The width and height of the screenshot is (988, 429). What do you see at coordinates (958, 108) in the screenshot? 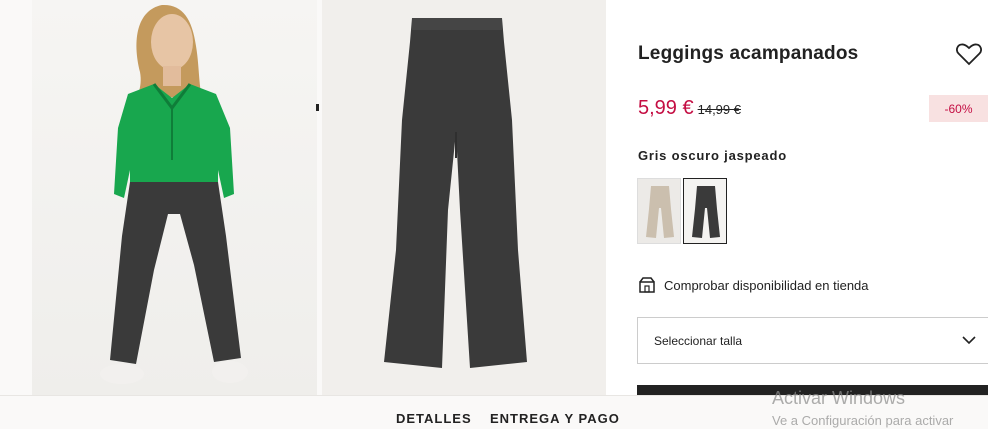
I see `discount-badge: -60%` at bounding box center [958, 108].